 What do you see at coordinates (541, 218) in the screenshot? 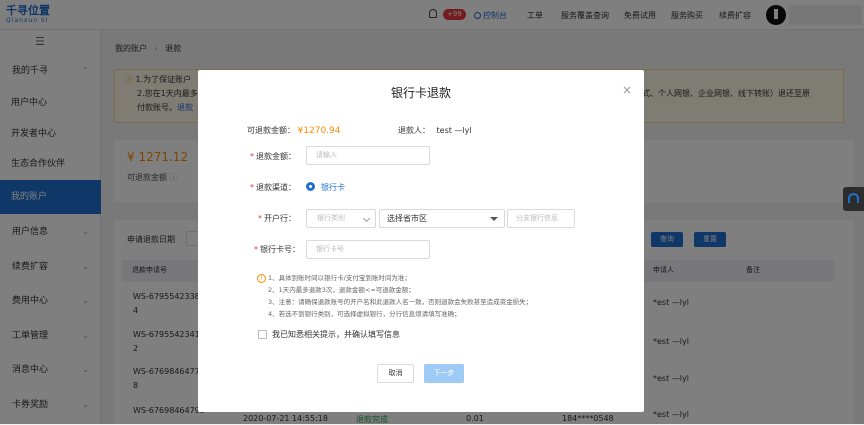
I see `branch-input: 分支银行信息` at bounding box center [541, 218].